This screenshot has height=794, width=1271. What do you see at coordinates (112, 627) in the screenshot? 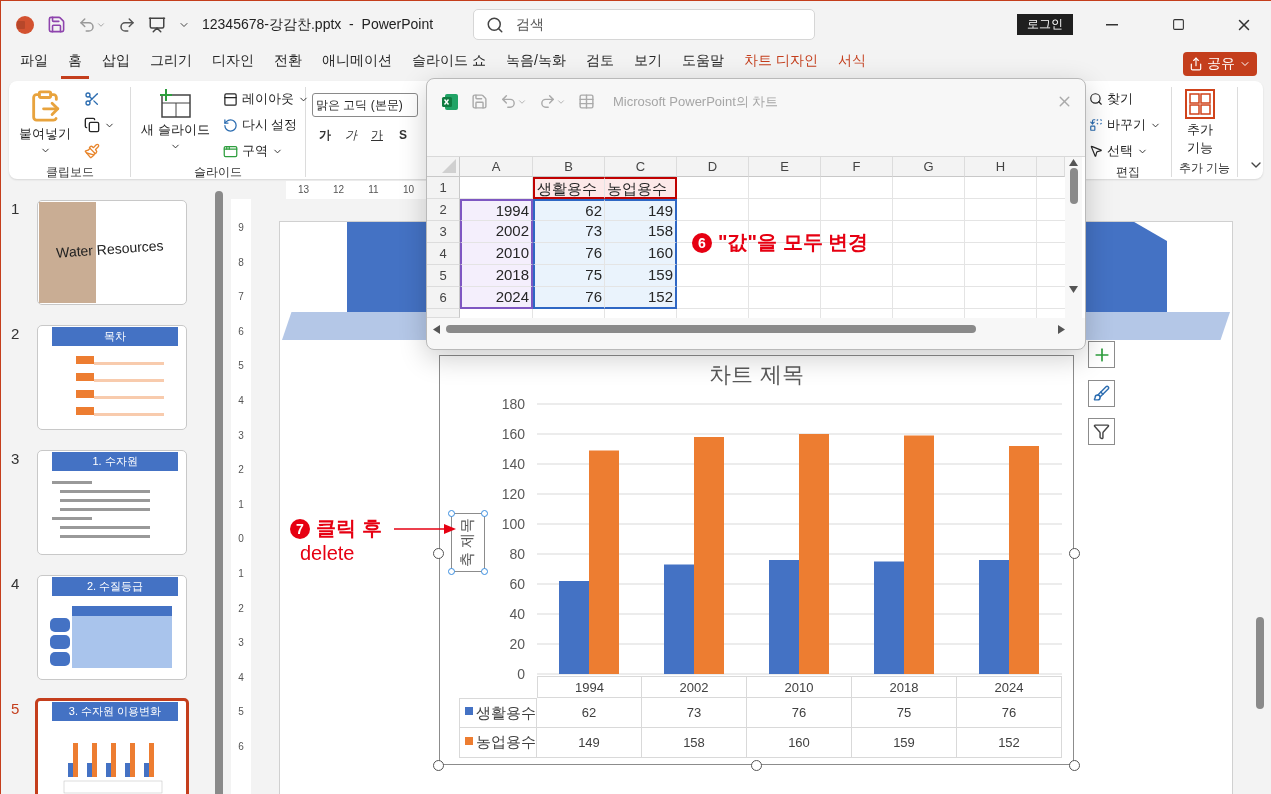
I see `slide-thumbnail: 2. 수질등급` at bounding box center [112, 627].